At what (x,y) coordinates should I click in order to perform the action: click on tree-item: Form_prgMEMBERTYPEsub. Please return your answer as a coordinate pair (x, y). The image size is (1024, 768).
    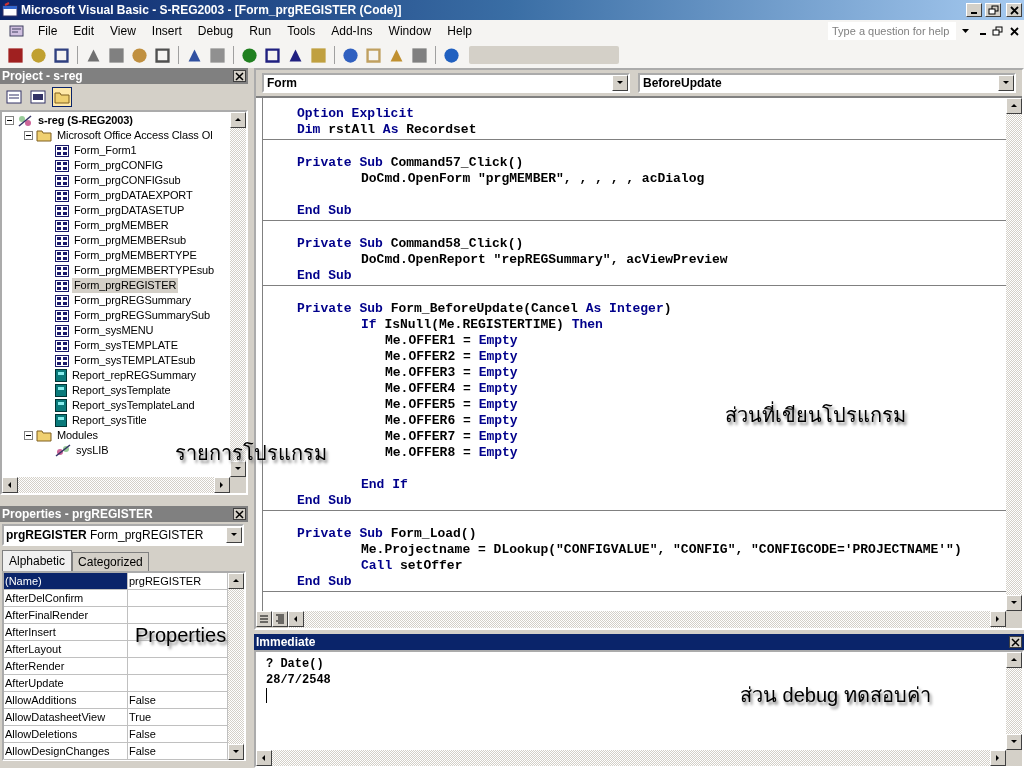
    Looking at the image, I should click on (144, 270).